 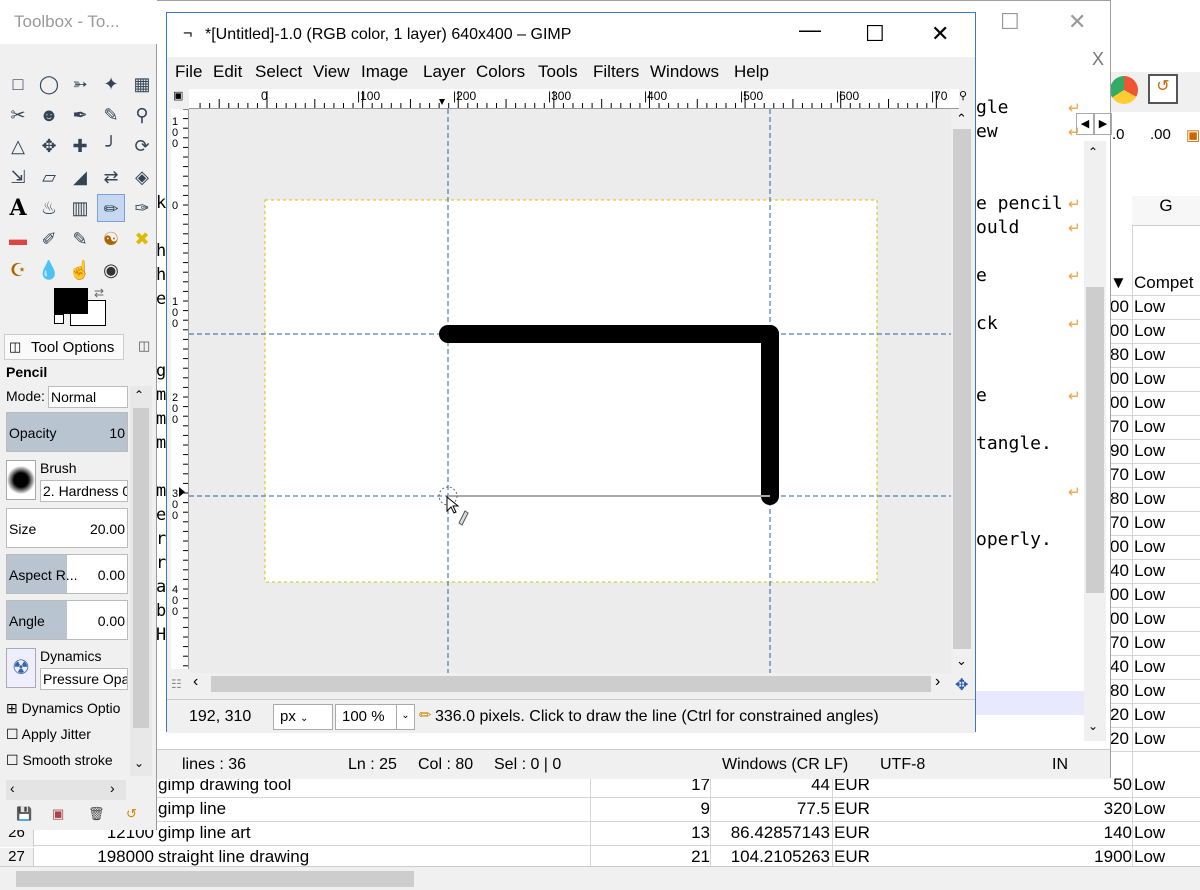 What do you see at coordinates (142, 208) in the screenshot?
I see `paintbrush-icon: ✑` at bounding box center [142, 208].